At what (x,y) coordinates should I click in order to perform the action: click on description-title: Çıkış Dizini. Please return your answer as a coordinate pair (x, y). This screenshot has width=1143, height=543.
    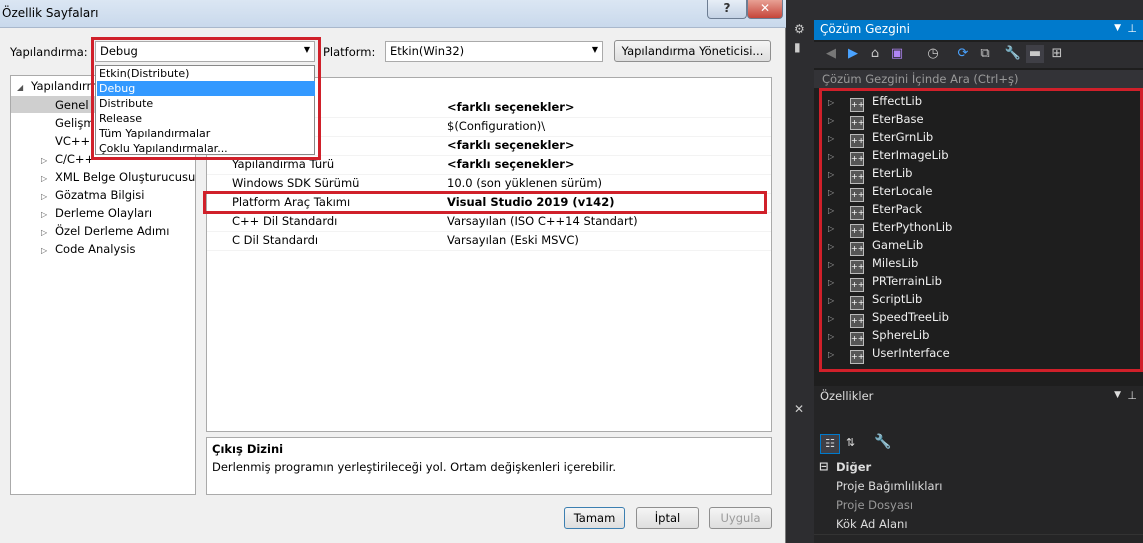
    Looking at the image, I should click on (248, 449).